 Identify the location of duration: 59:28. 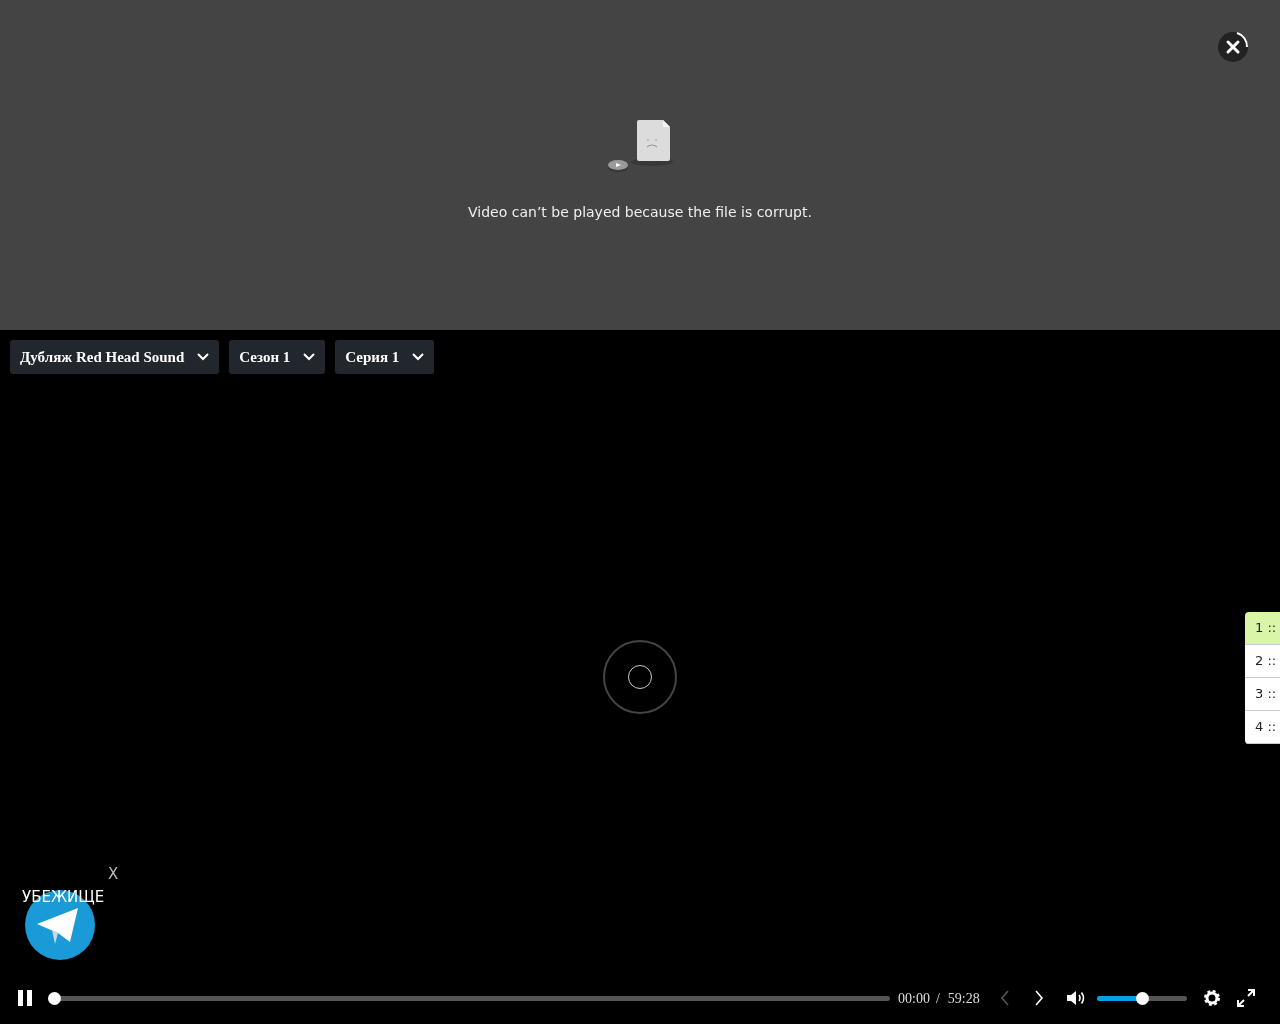
(963, 998).